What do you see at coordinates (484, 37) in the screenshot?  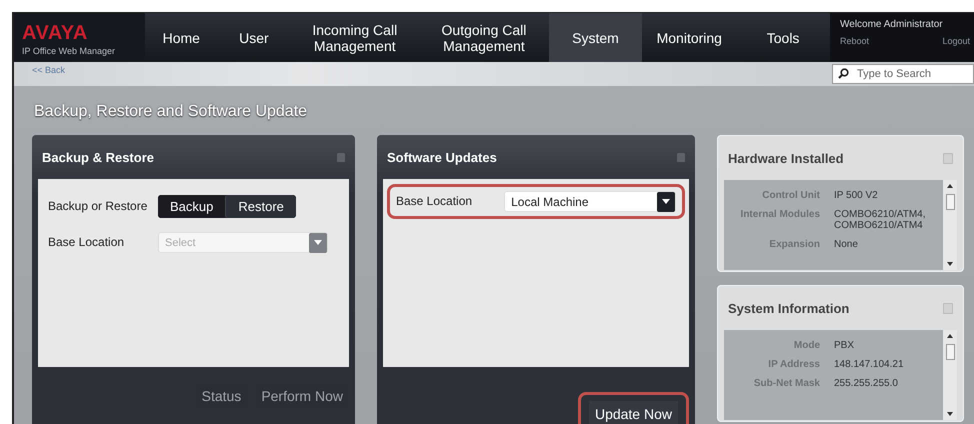 I see `nav-tab: Outgoing Call Management` at bounding box center [484, 37].